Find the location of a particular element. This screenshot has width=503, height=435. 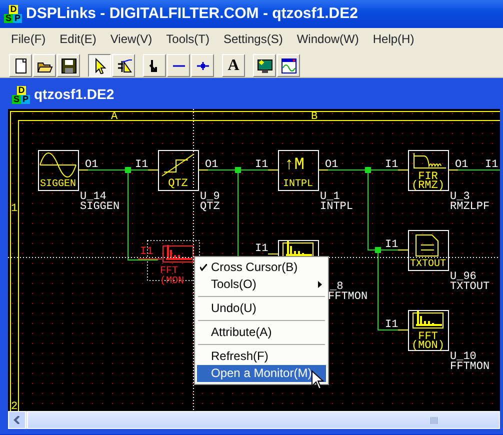

wave-window-icon is located at coordinates (288, 66).